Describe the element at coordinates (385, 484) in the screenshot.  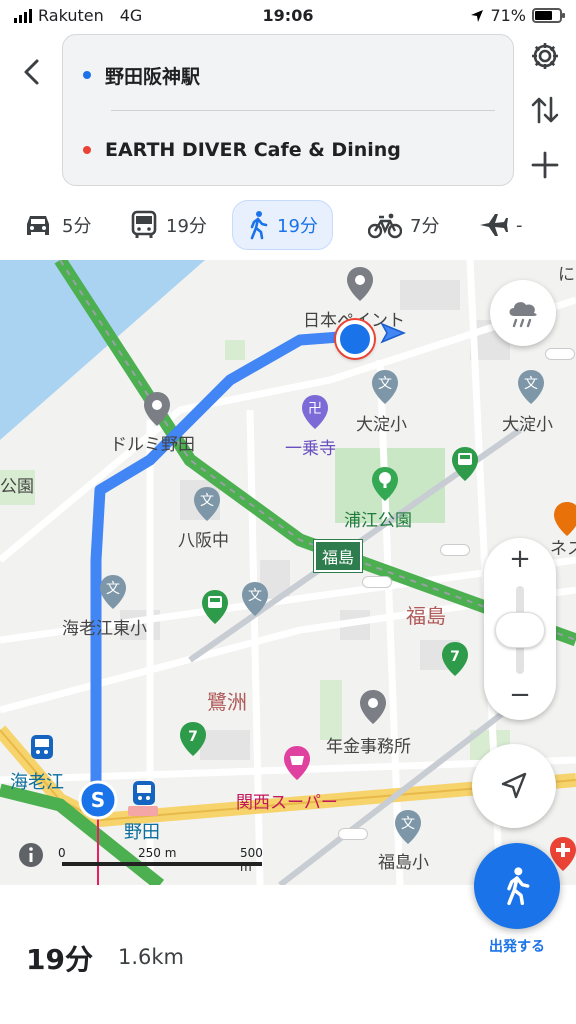
I see `park-tree-icon` at that location.